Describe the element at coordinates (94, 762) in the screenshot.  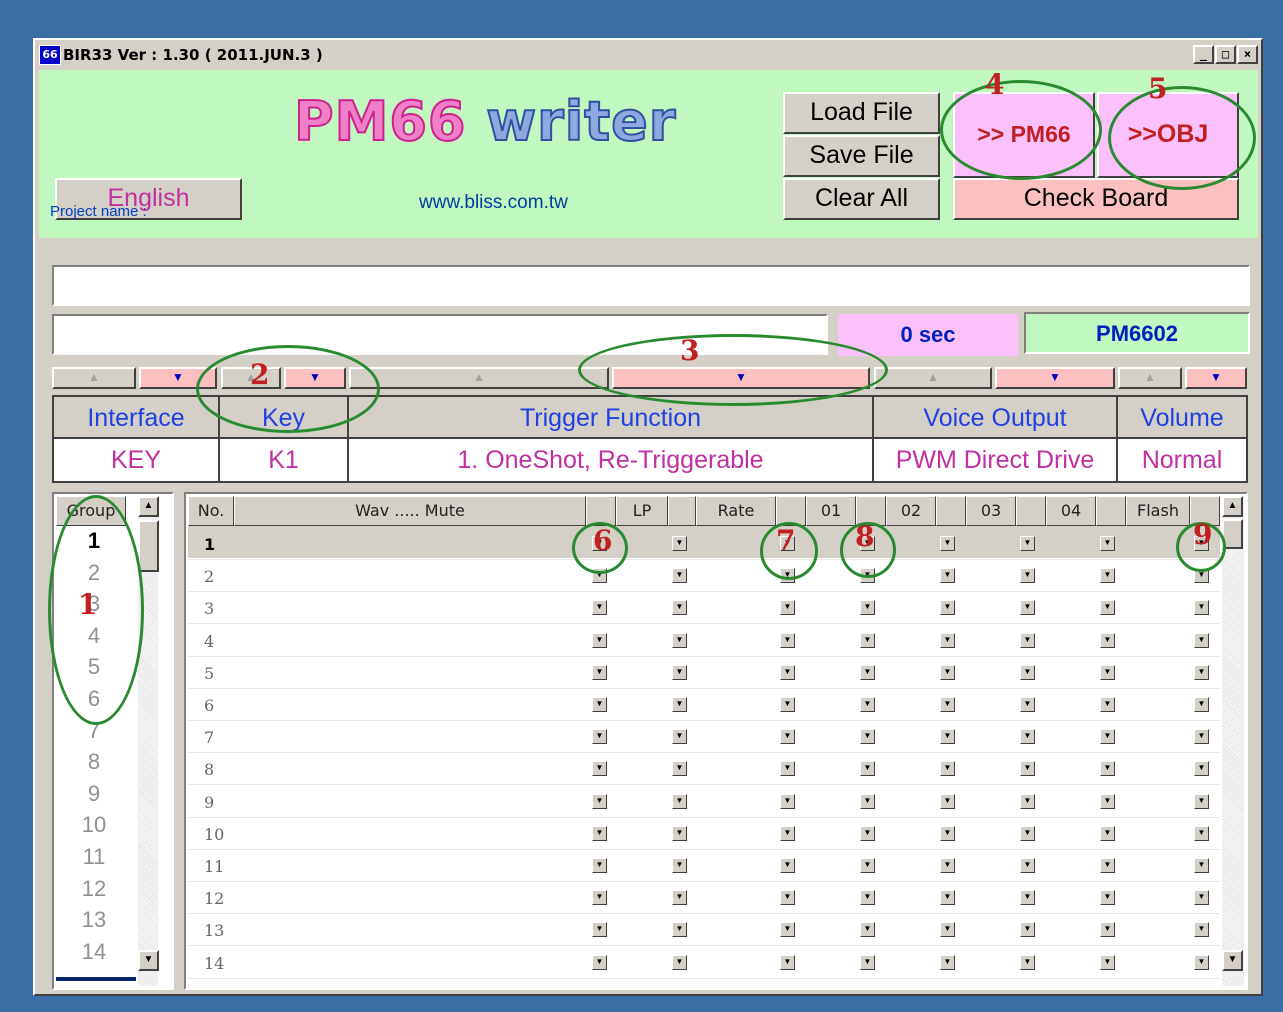
I see `group-item: 8` at that location.